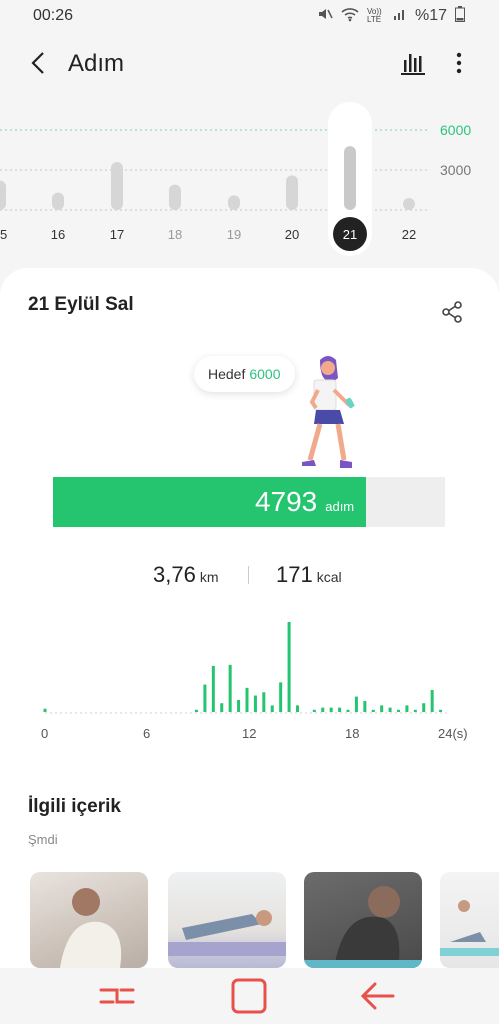  I want to click on related-content-subtitle: Şmdi, so click(43, 839).